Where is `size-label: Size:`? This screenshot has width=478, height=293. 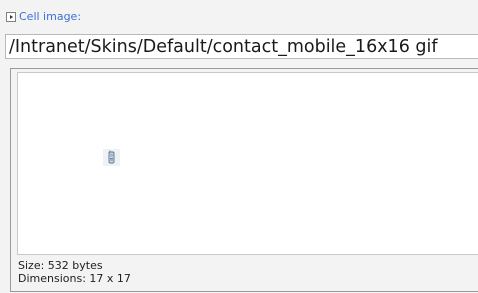
size-label: Size: is located at coordinates (31, 265).